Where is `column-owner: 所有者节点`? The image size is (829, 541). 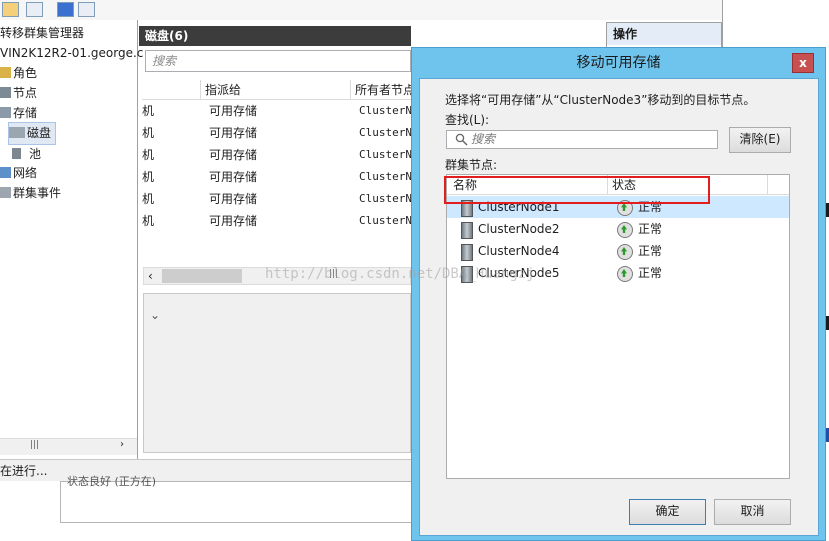
column-owner: 所有者节点 is located at coordinates (383, 90).